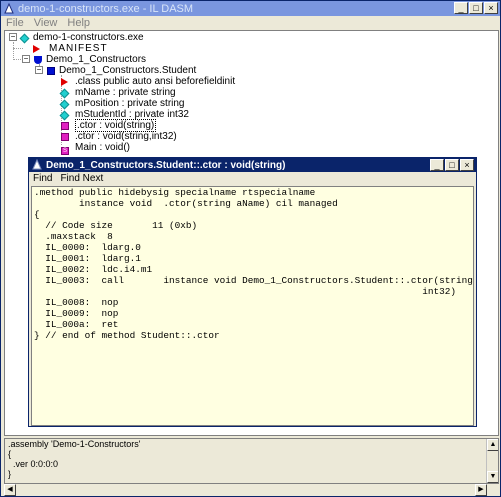 This screenshot has height=497, width=501. Describe the element at coordinates (78, 23) in the screenshot. I see `menu-help: Help` at that location.